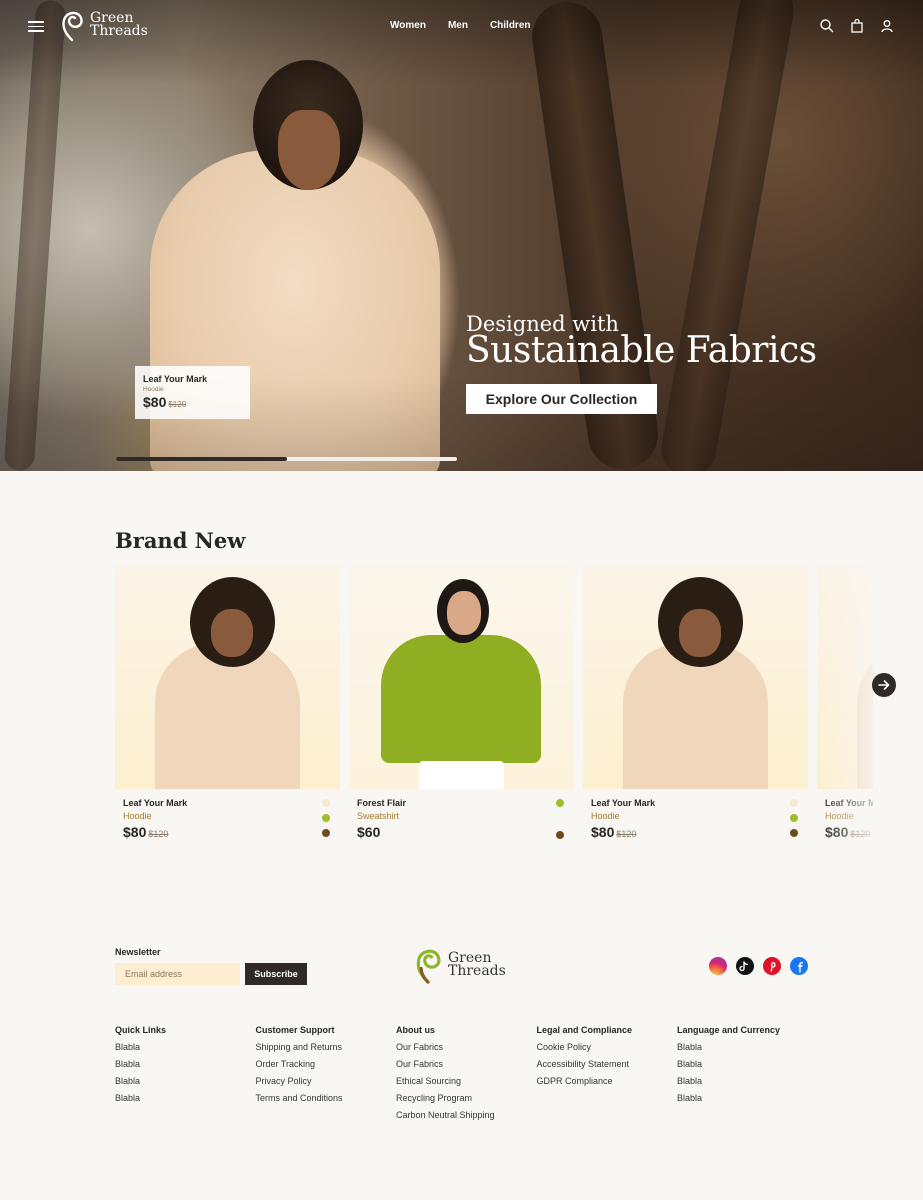 This screenshot has height=1200, width=923. What do you see at coordinates (382, 803) in the screenshot?
I see `product-name: Forest Flair` at bounding box center [382, 803].